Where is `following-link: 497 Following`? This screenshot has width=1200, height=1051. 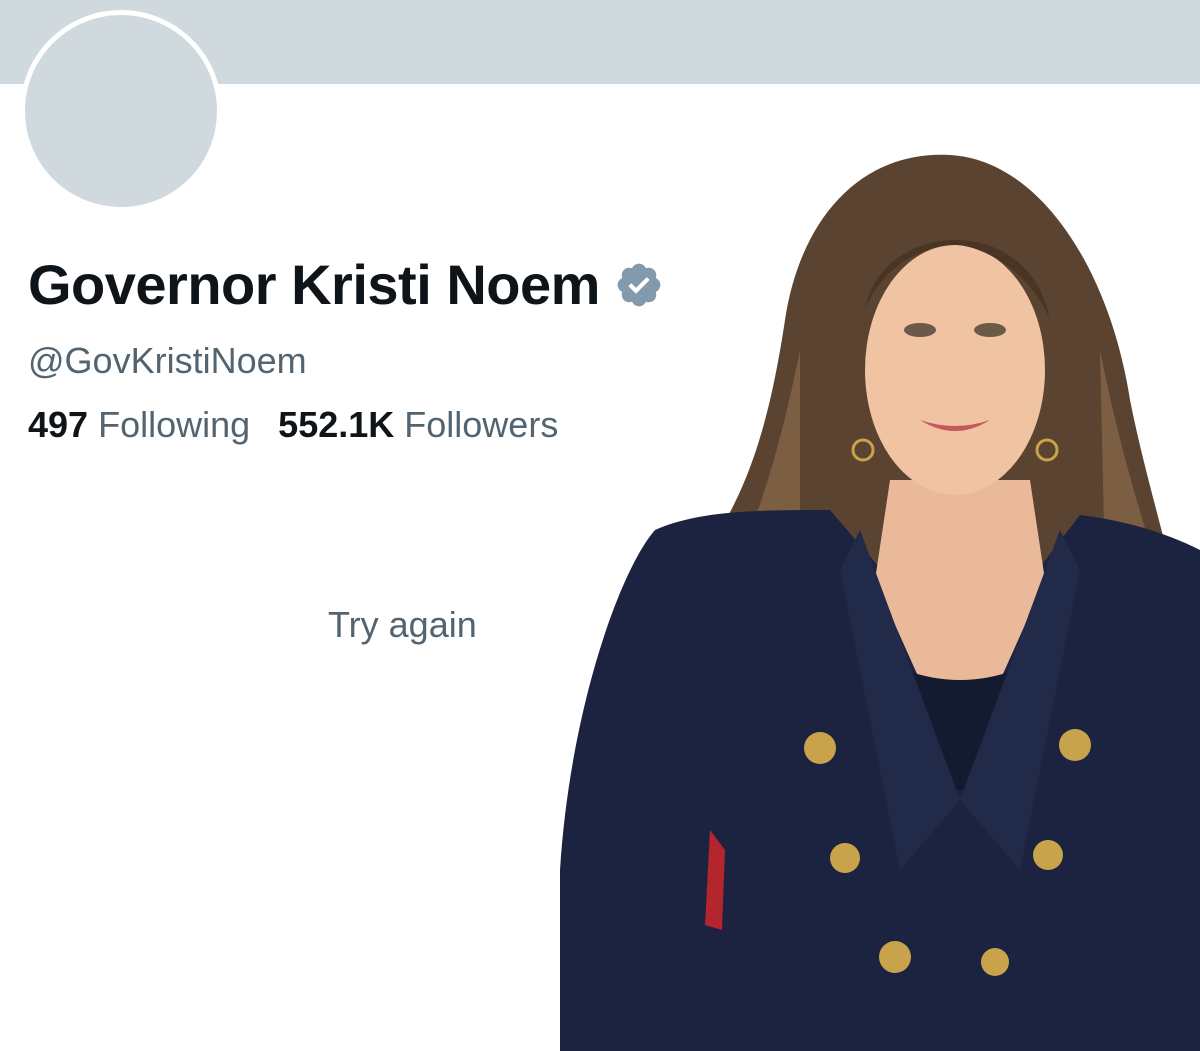 following-link: 497 Following is located at coordinates (139, 424).